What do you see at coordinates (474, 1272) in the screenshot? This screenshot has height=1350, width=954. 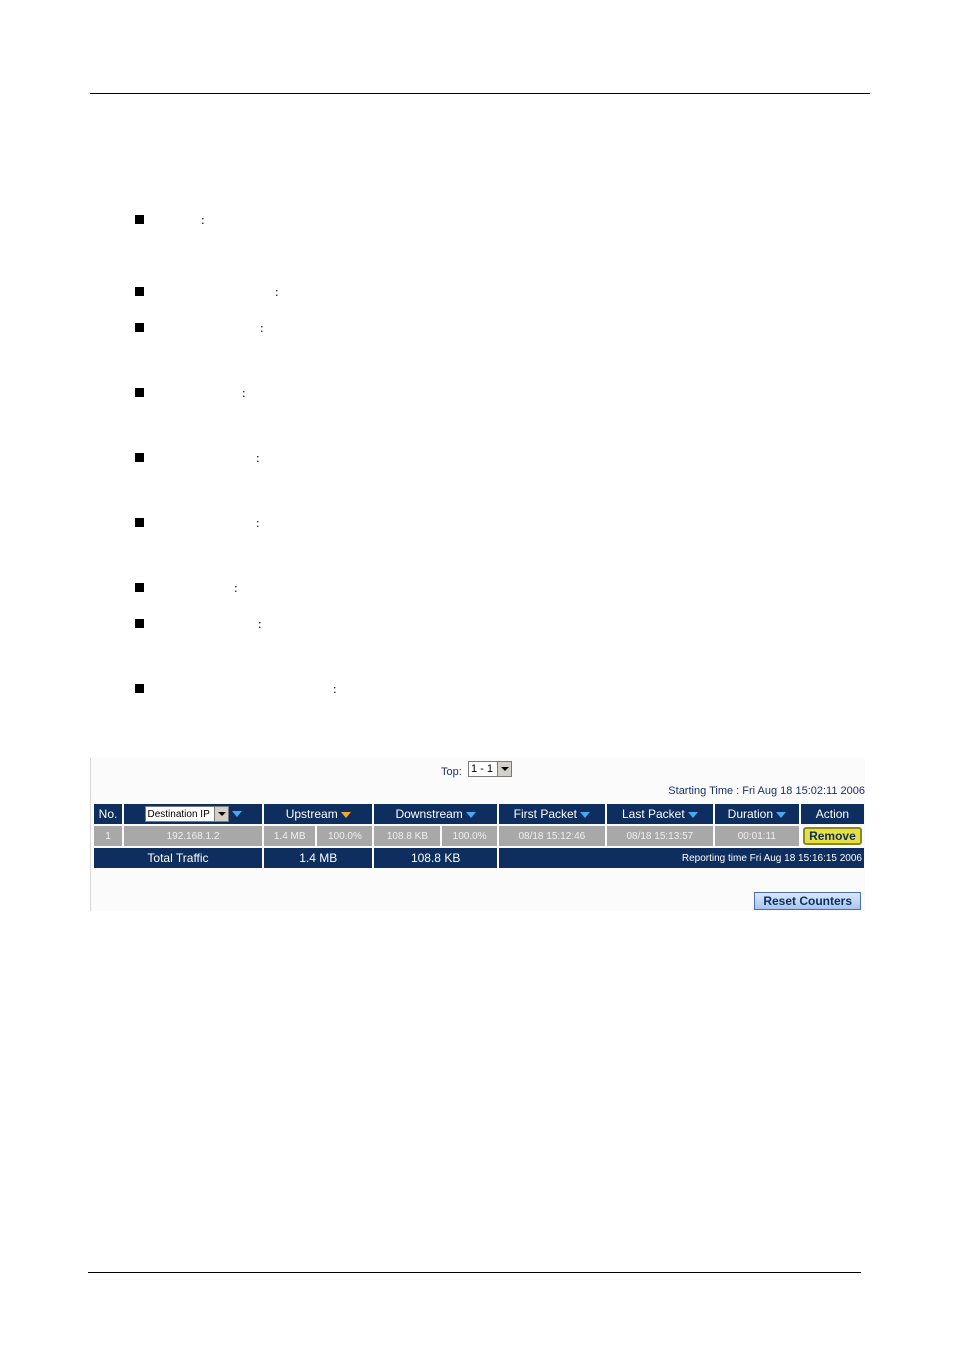 I see `footer-rule` at bounding box center [474, 1272].